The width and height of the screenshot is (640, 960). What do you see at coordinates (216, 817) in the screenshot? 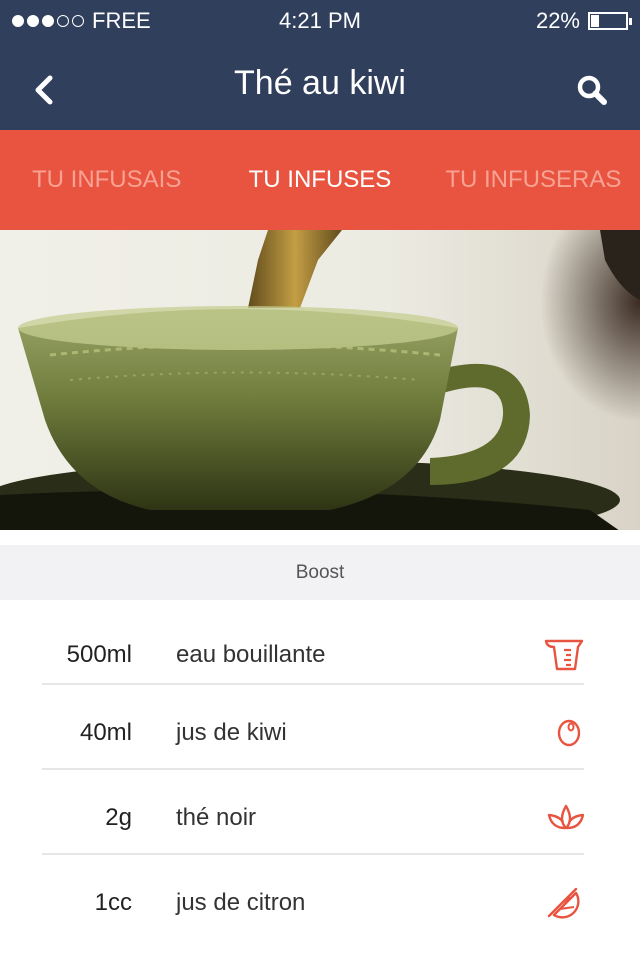
I see `ingredient-name: thé noir` at bounding box center [216, 817].